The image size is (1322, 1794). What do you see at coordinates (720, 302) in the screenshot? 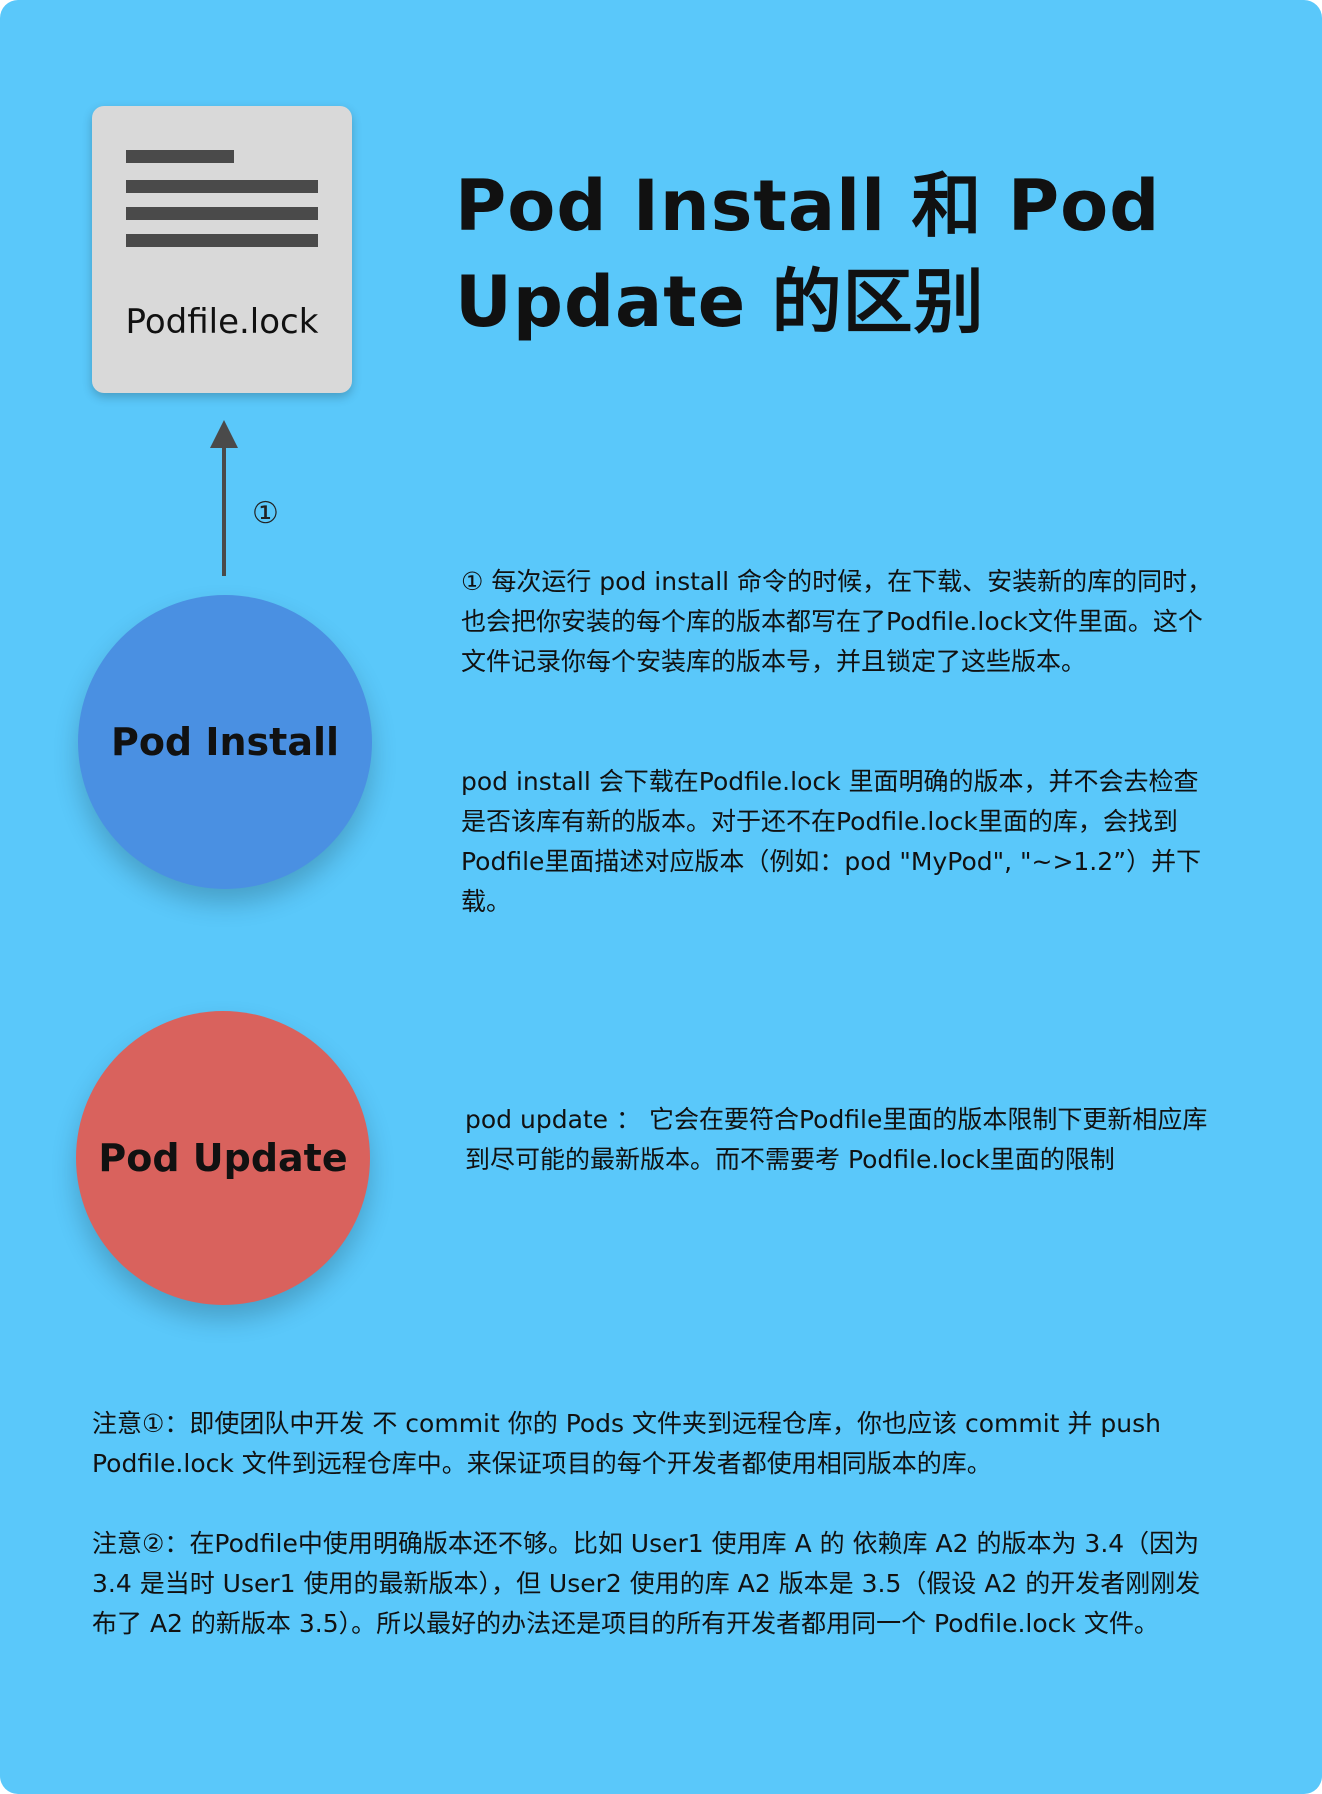
I see `title-line-2: Update 的区别` at bounding box center [720, 302].